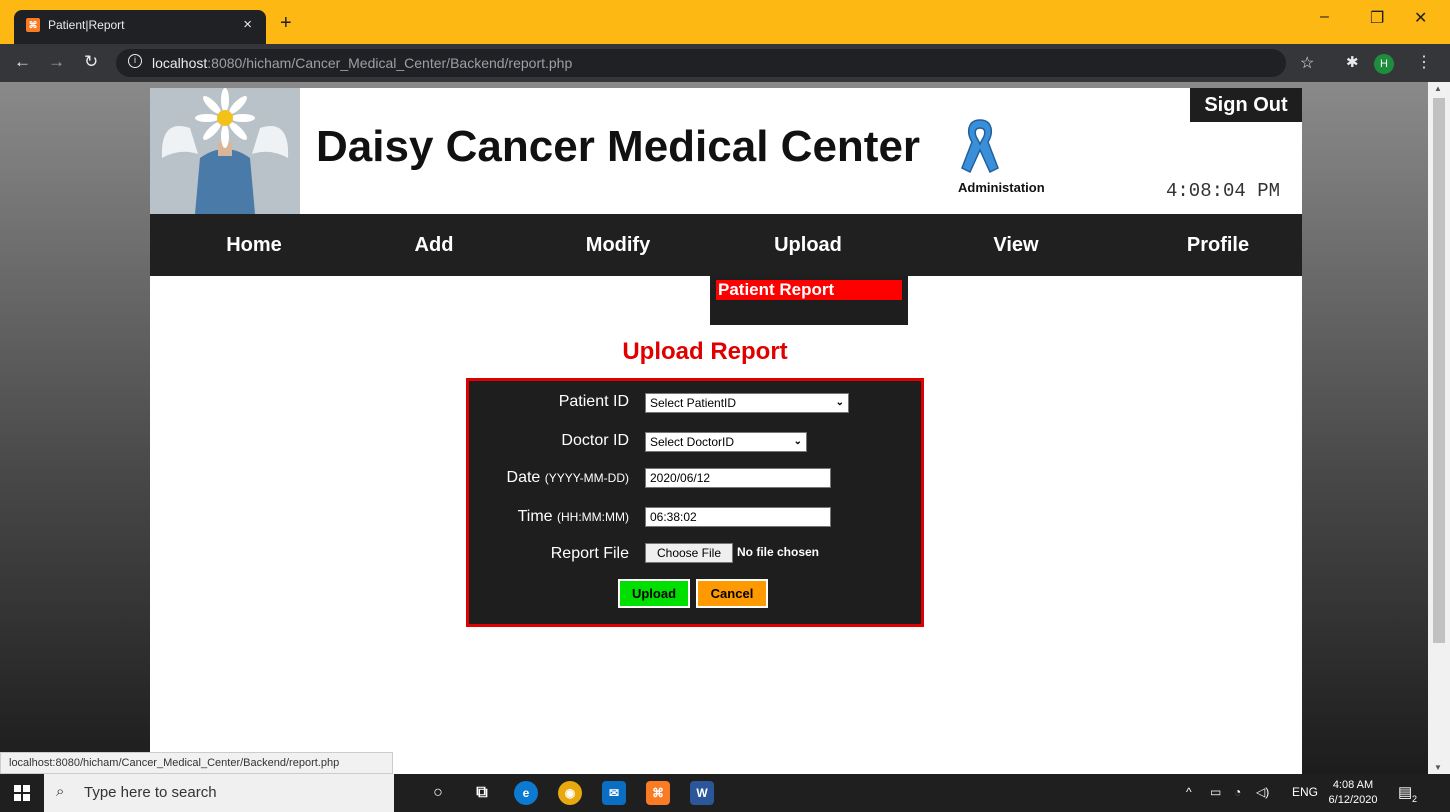 The image size is (1450, 812). I want to click on file-status-text: No file chosen, so click(778, 552).